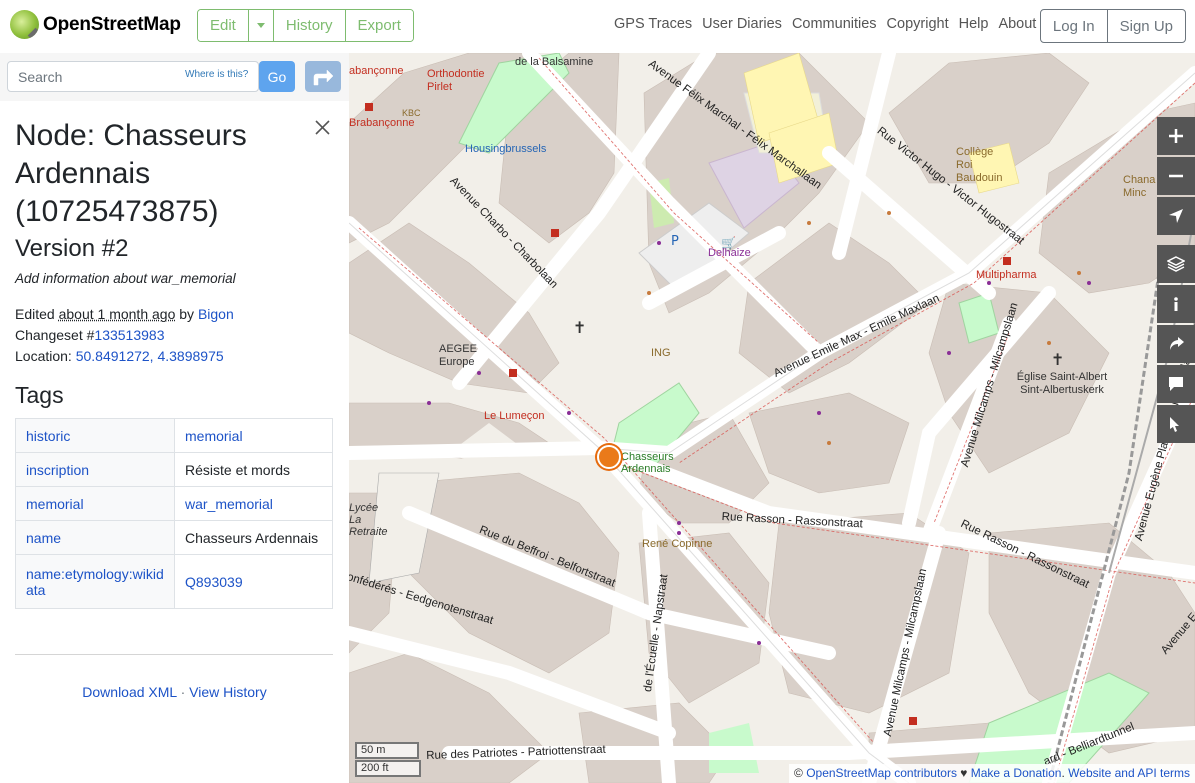 This screenshot has width=1195, height=783. What do you see at coordinates (253, 469) in the screenshot?
I see `tag-value: Résiste et mords` at bounding box center [253, 469].